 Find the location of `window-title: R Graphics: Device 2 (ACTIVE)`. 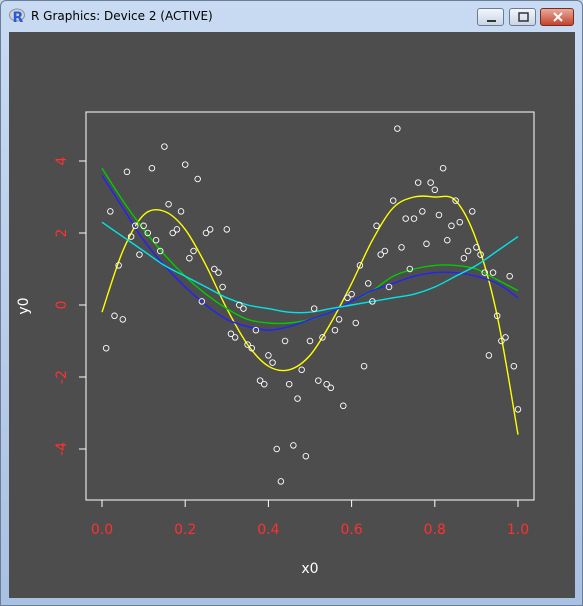

window-title: R Graphics: Device 2 (ACTIVE) is located at coordinates (122, 16).